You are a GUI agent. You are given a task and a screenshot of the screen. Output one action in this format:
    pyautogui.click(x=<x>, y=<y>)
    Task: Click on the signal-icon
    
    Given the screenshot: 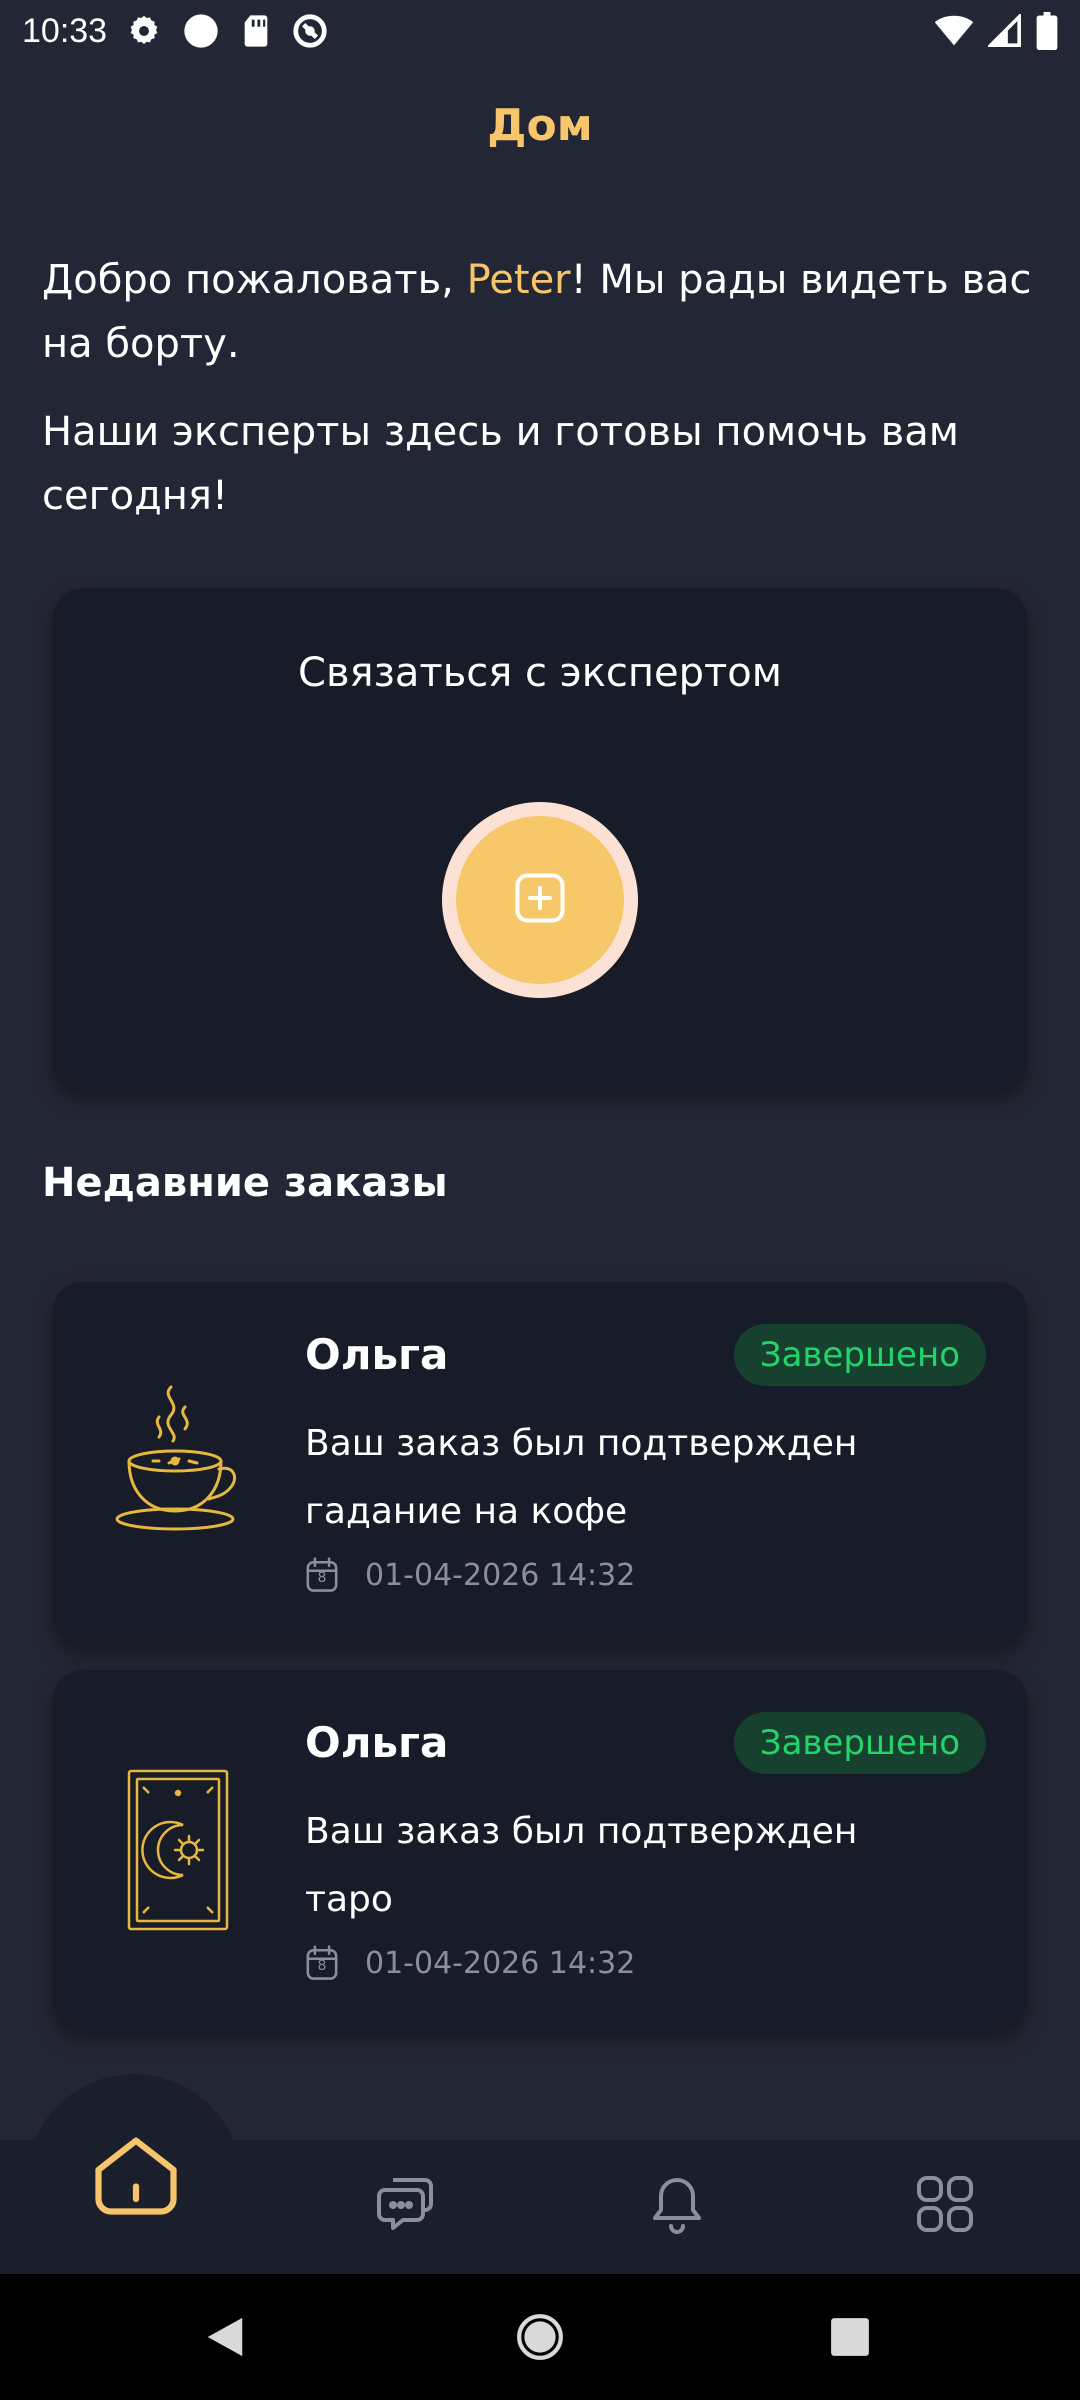 What is the action you would take?
    pyautogui.click(x=1005, y=31)
    